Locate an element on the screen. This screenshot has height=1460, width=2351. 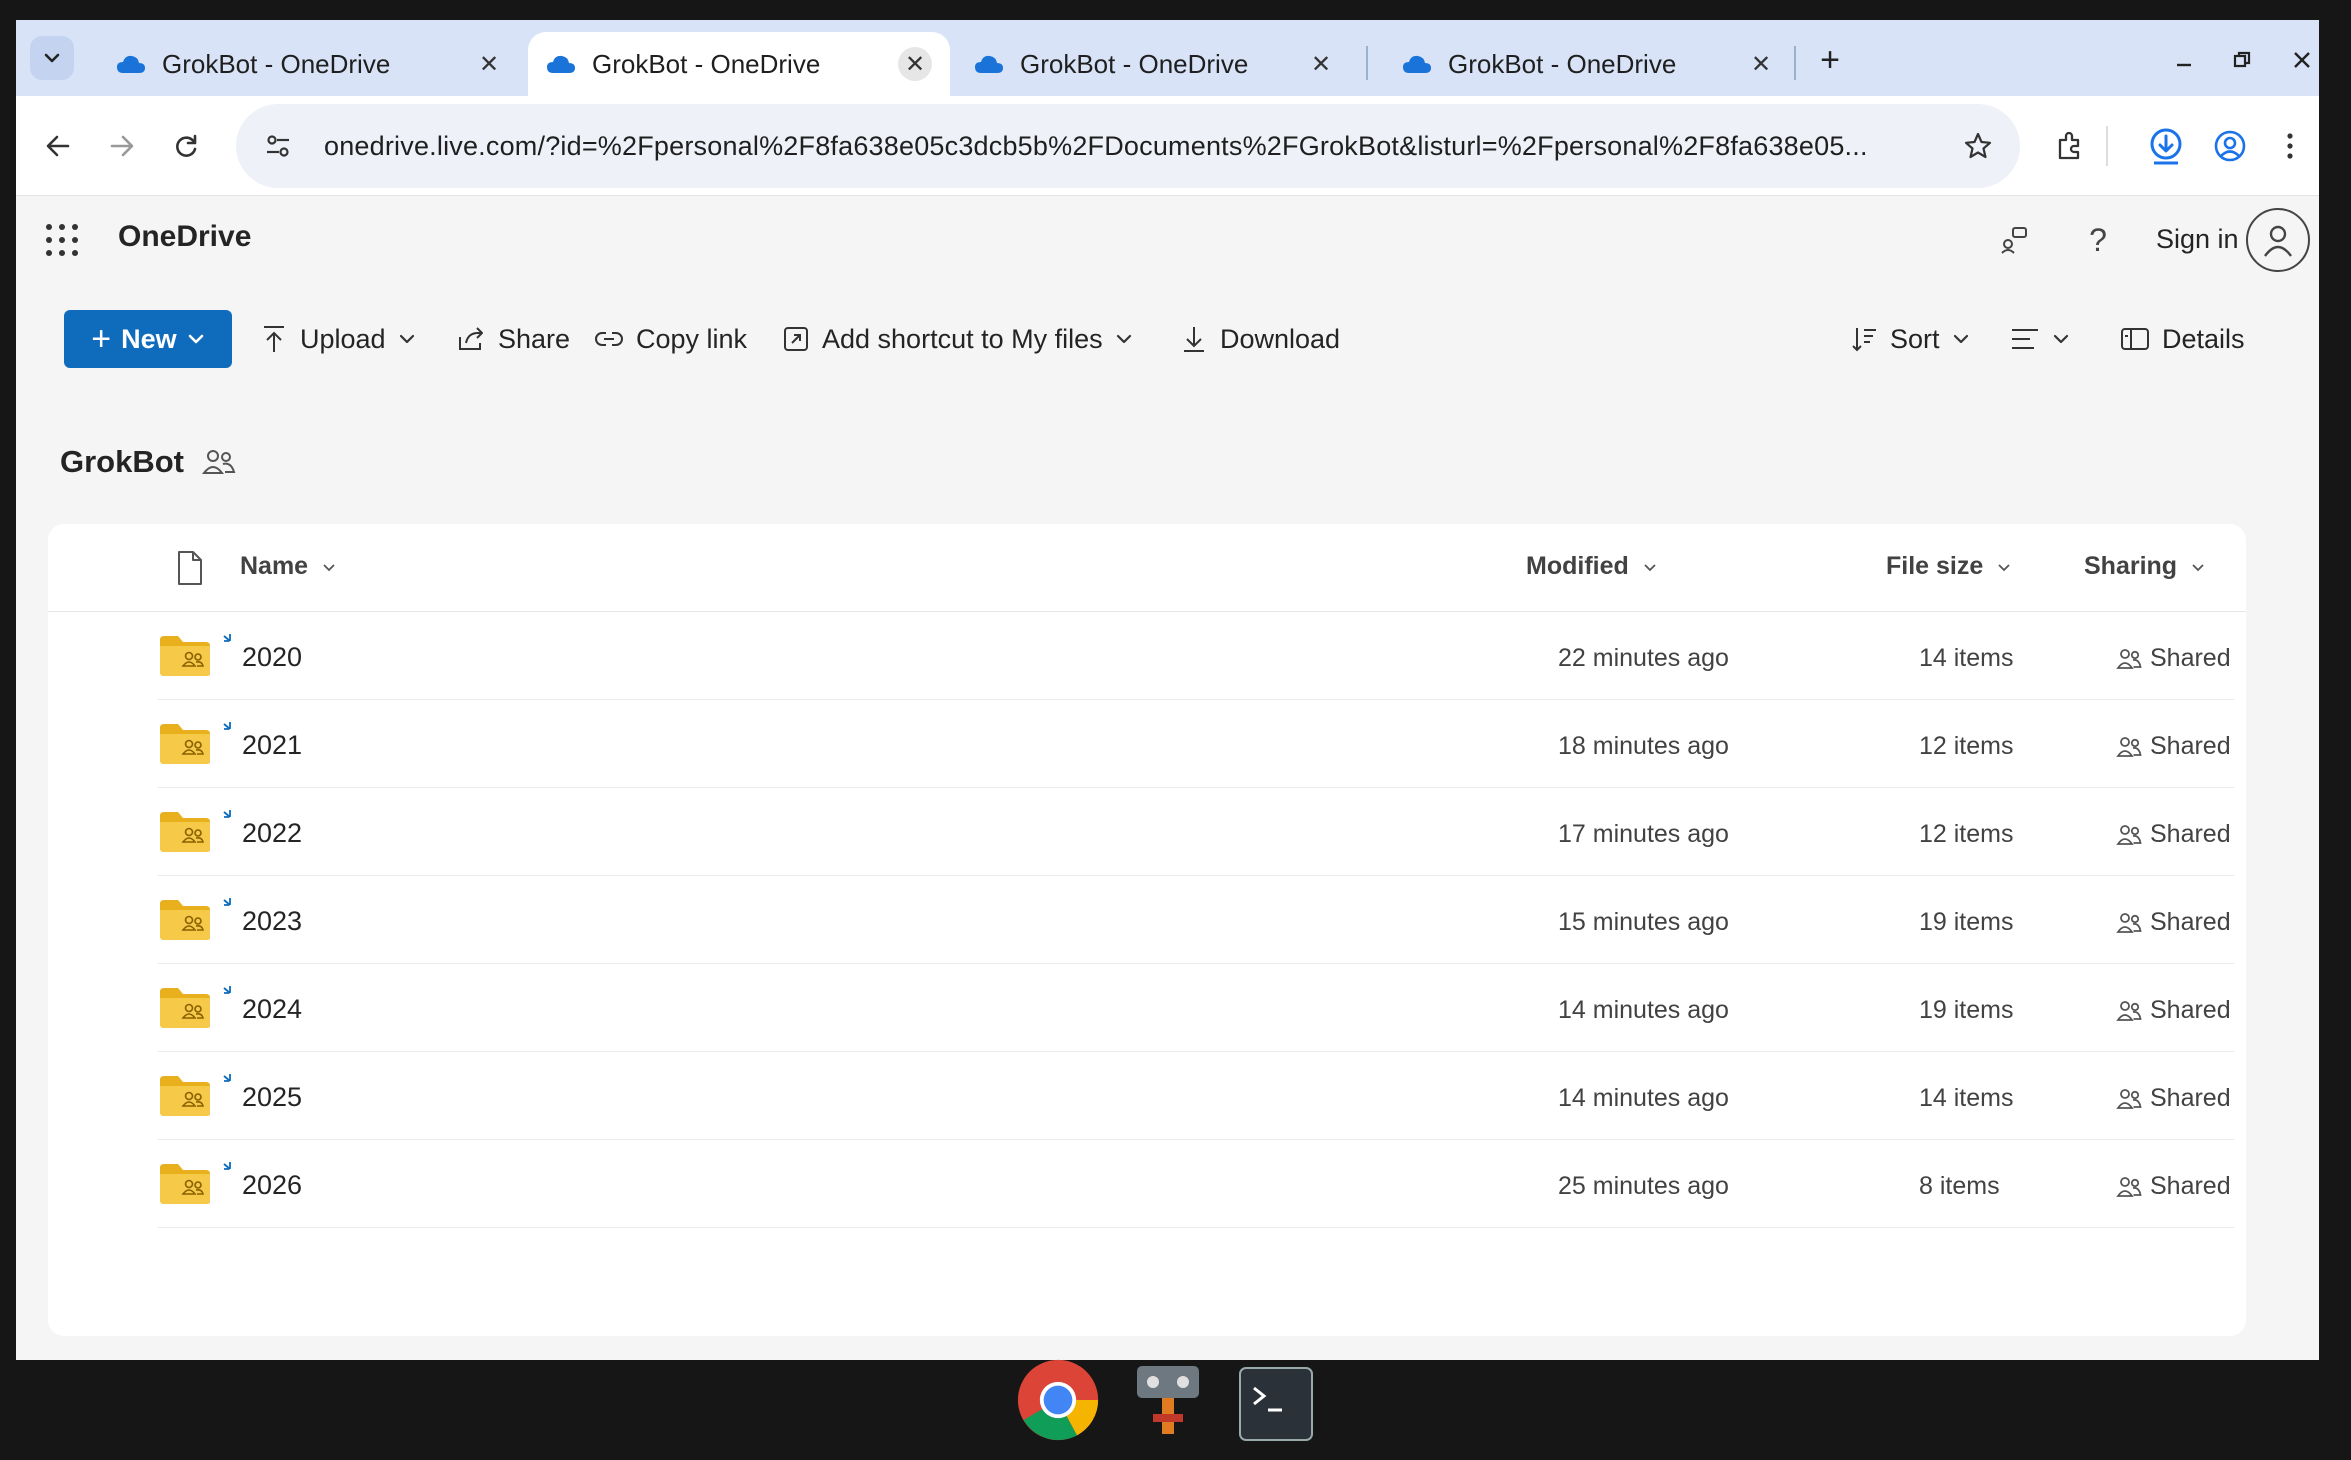
file-name: 2026 is located at coordinates (272, 1185).